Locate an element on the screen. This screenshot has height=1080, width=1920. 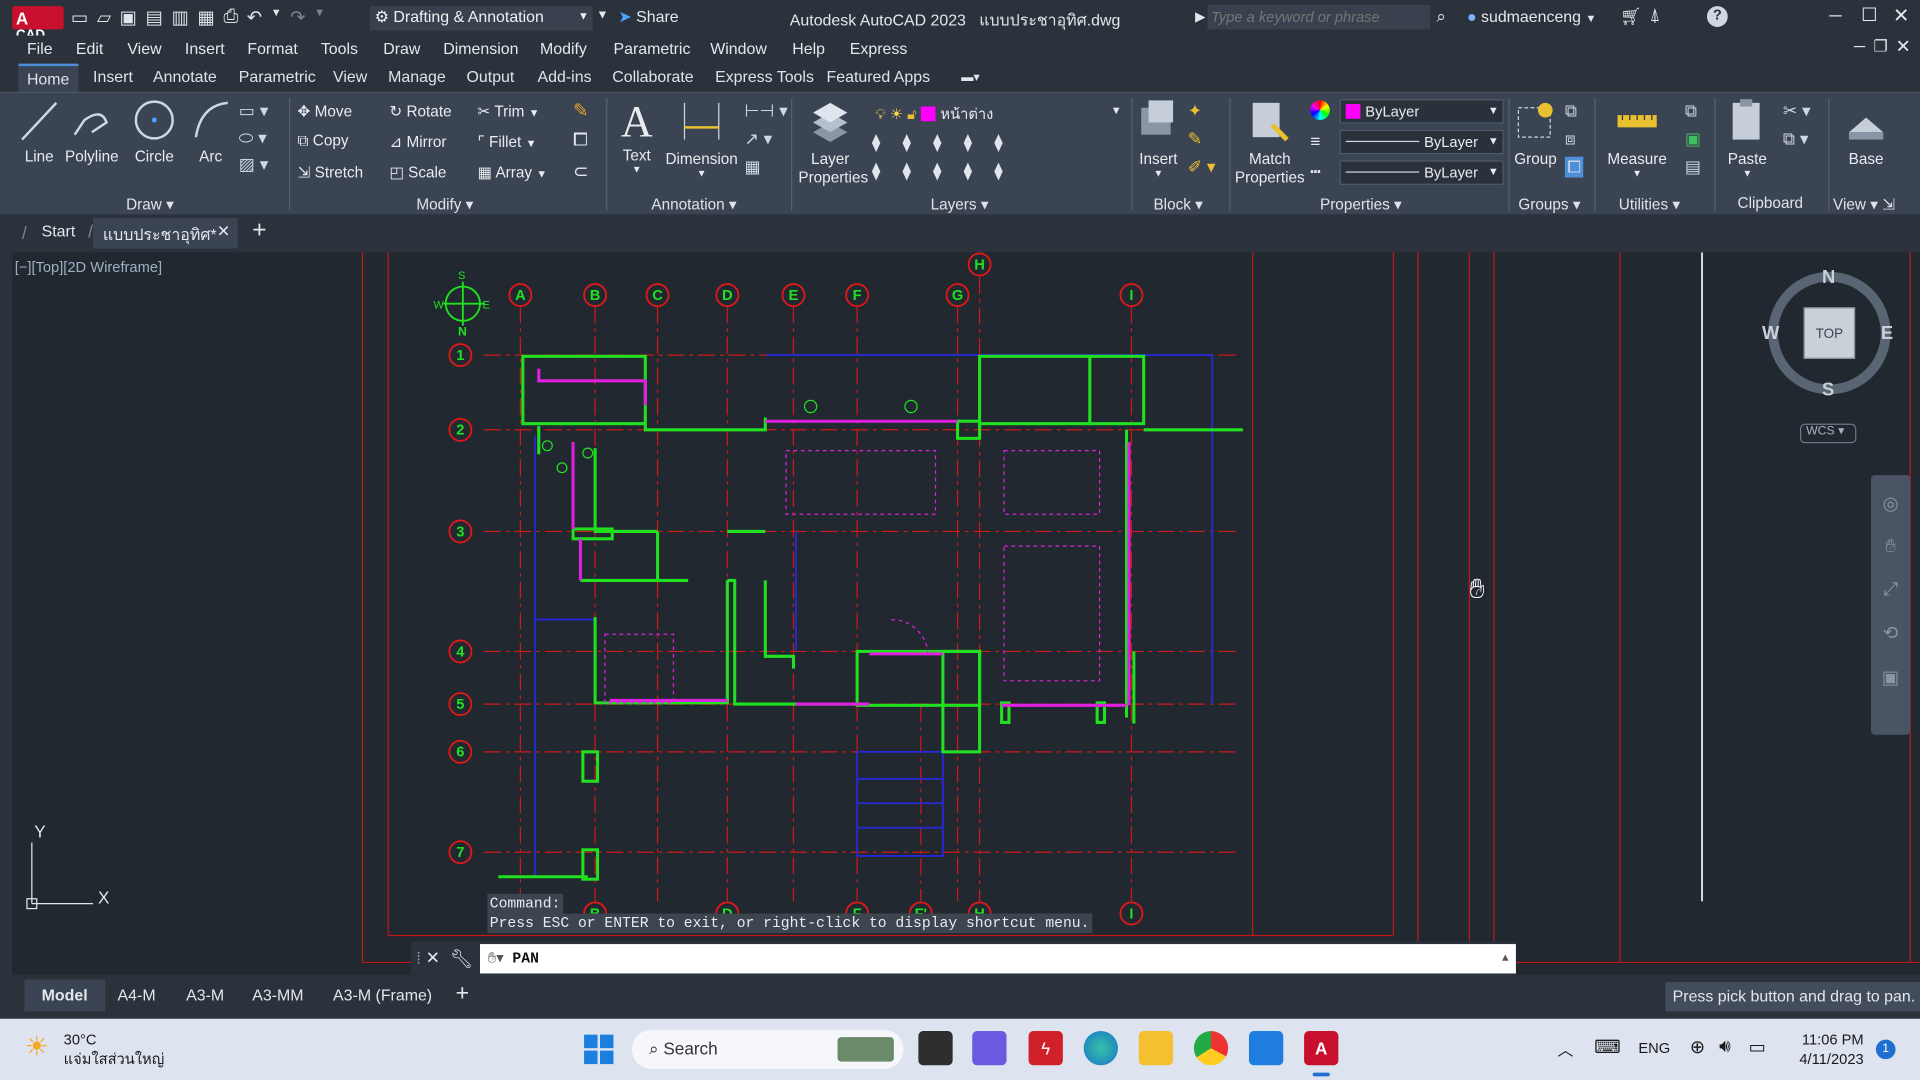
language-indicator: ENG is located at coordinates (1654, 1048).